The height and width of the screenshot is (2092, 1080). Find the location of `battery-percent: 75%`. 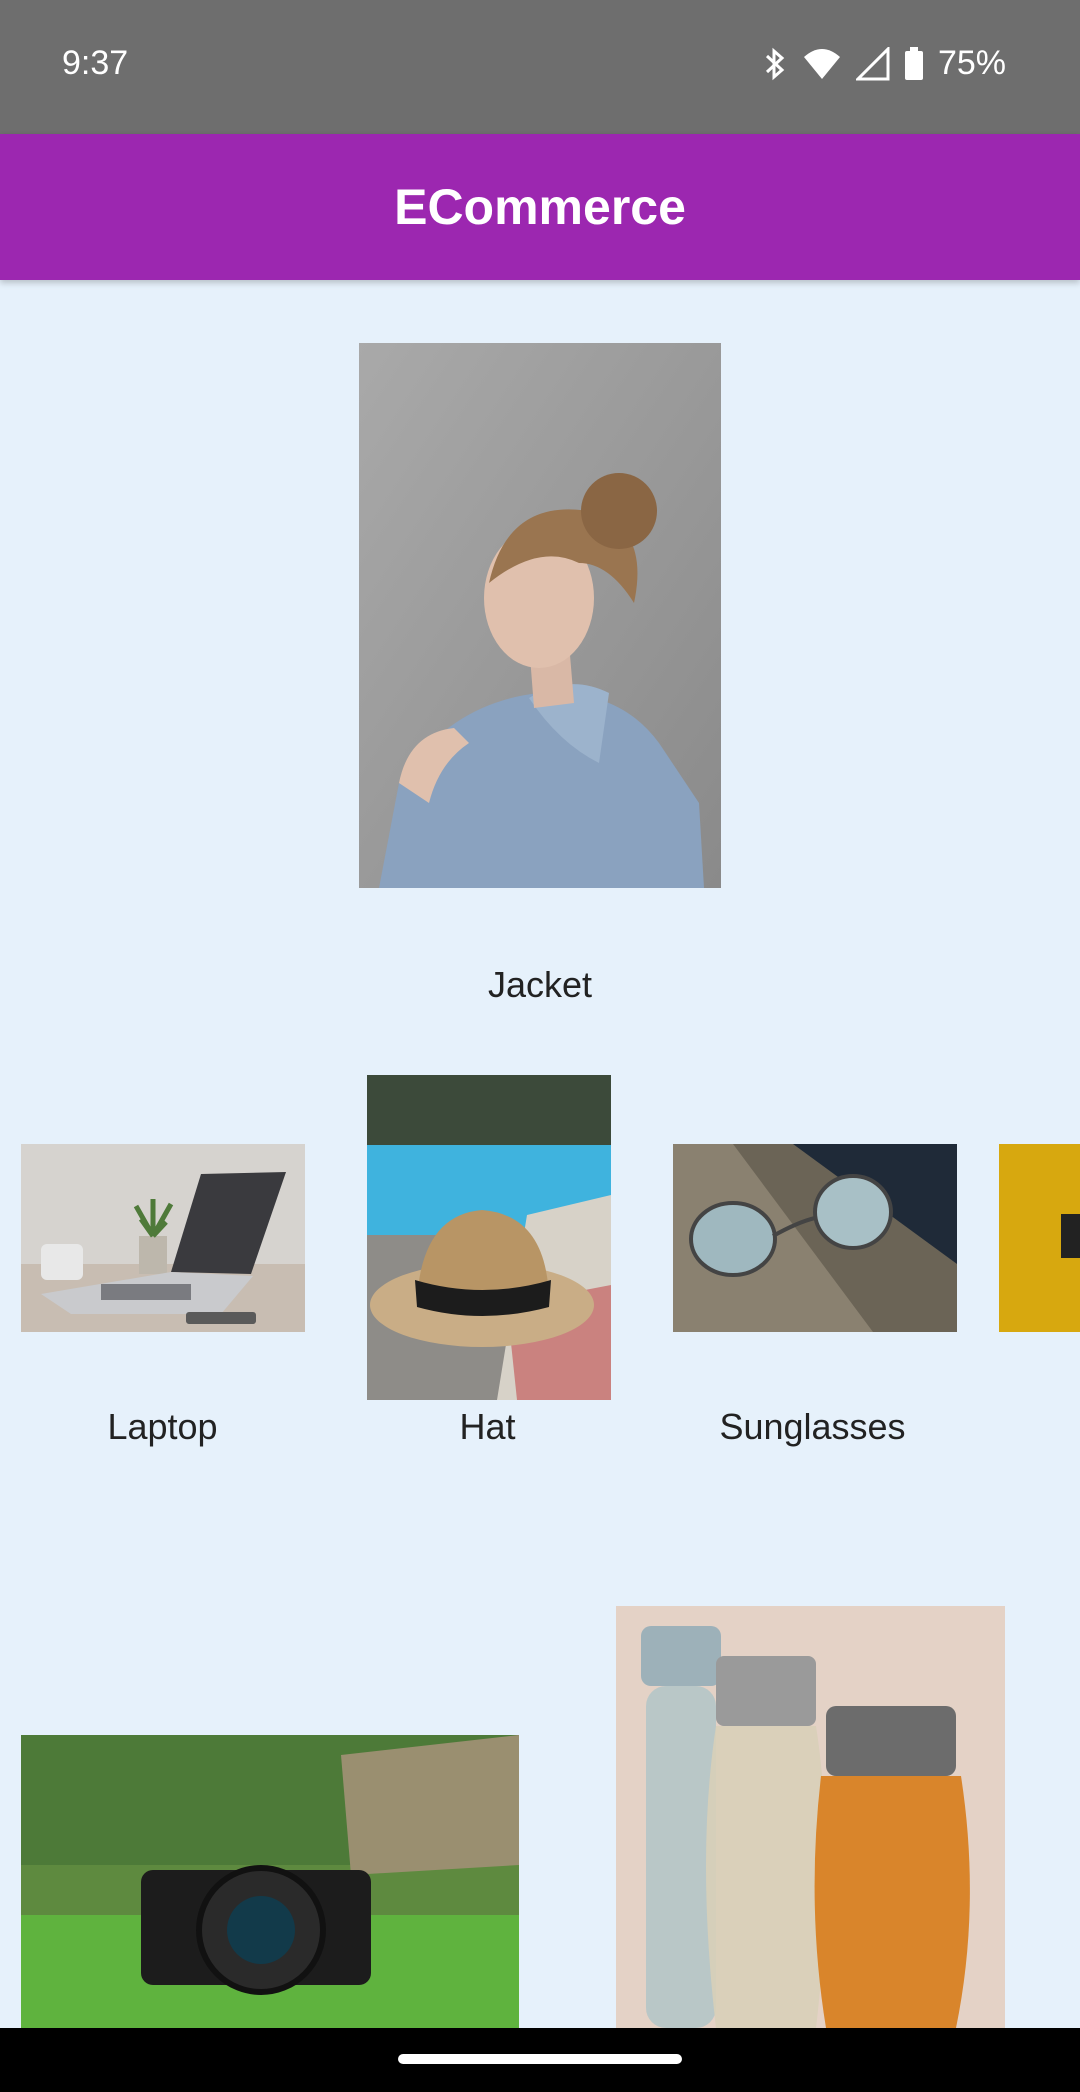

battery-percent: 75% is located at coordinates (971, 63).